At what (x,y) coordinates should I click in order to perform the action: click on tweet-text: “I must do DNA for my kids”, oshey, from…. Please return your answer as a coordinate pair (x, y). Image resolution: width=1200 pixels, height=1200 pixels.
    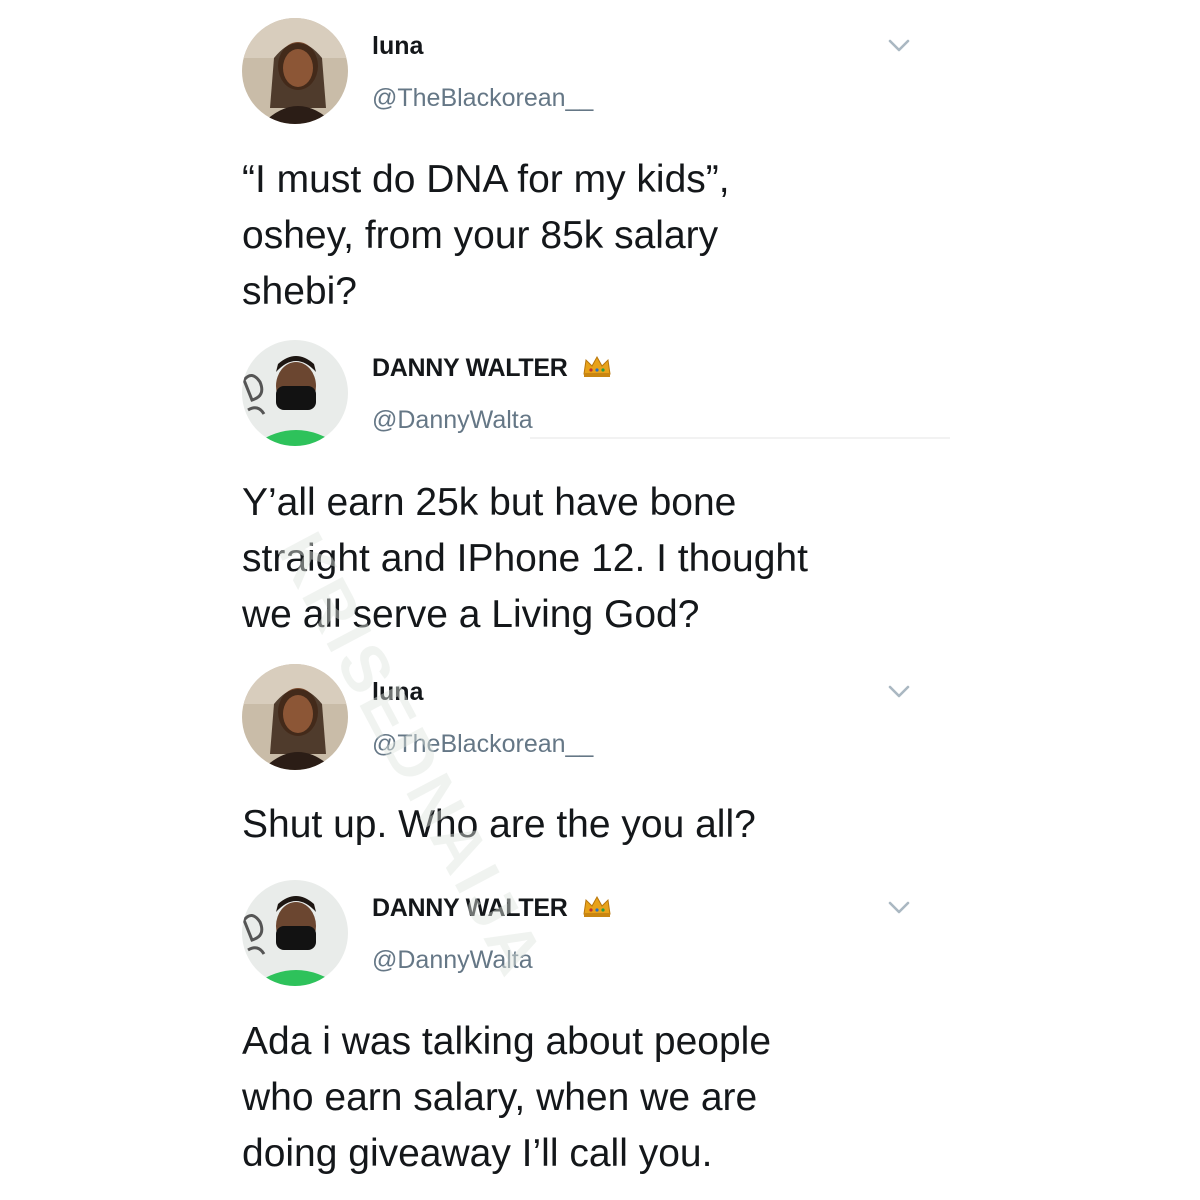
    Looking at the image, I should click on (486, 235).